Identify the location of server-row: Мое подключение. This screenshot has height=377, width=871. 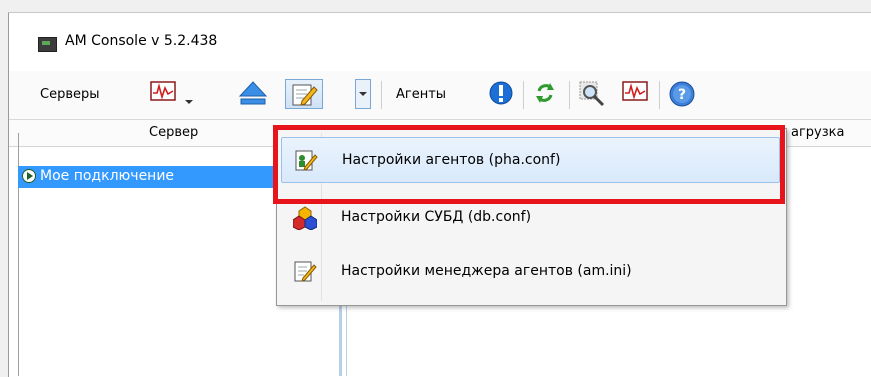
(150, 177).